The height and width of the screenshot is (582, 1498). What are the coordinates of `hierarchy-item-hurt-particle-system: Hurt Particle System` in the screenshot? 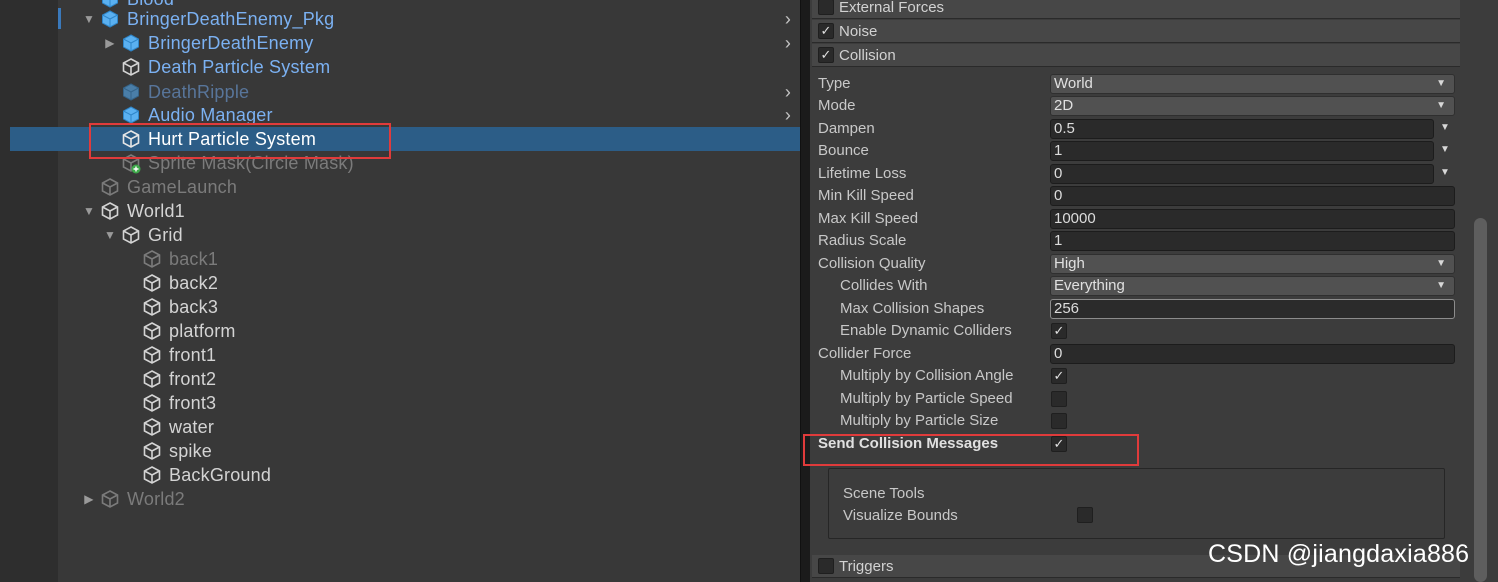 It's located at (405, 139).